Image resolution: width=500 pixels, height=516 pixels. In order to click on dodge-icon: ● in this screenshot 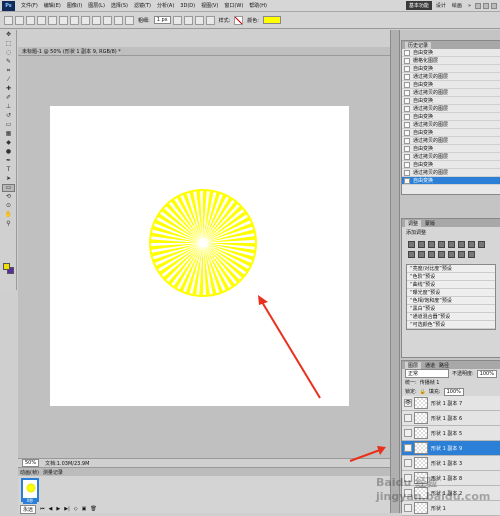, I will do `click(8, 152)`.